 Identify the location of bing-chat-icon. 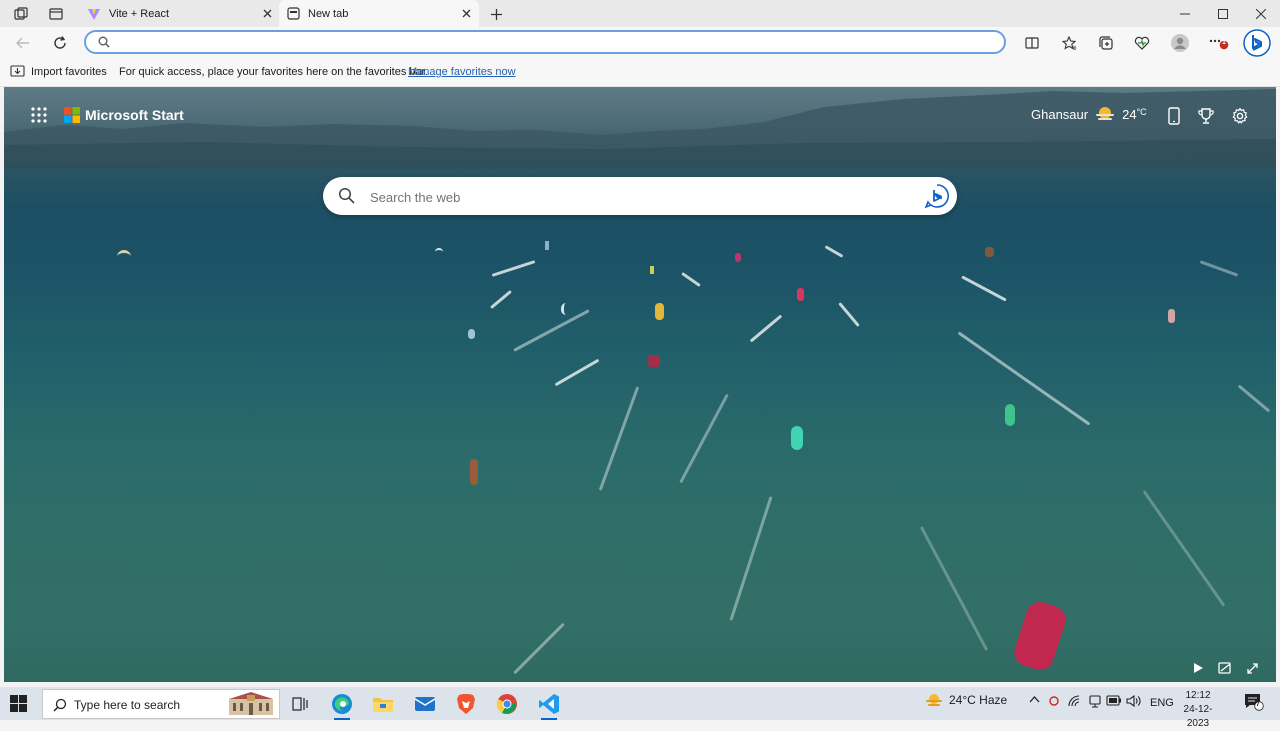
(937, 196).